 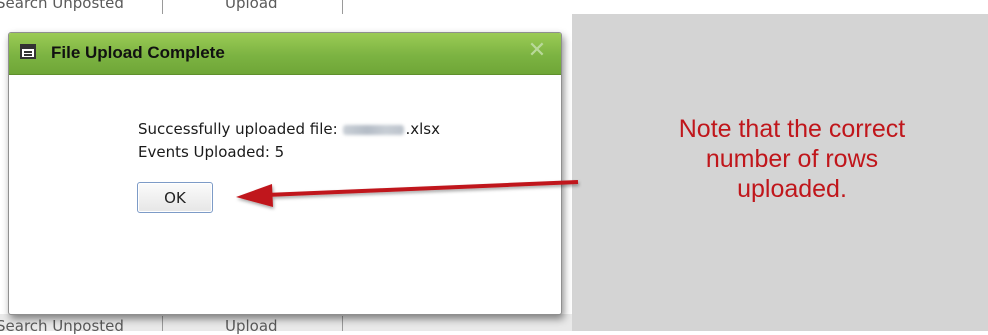 I want to click on arrow-head-icon, so click(x=254, y=195).